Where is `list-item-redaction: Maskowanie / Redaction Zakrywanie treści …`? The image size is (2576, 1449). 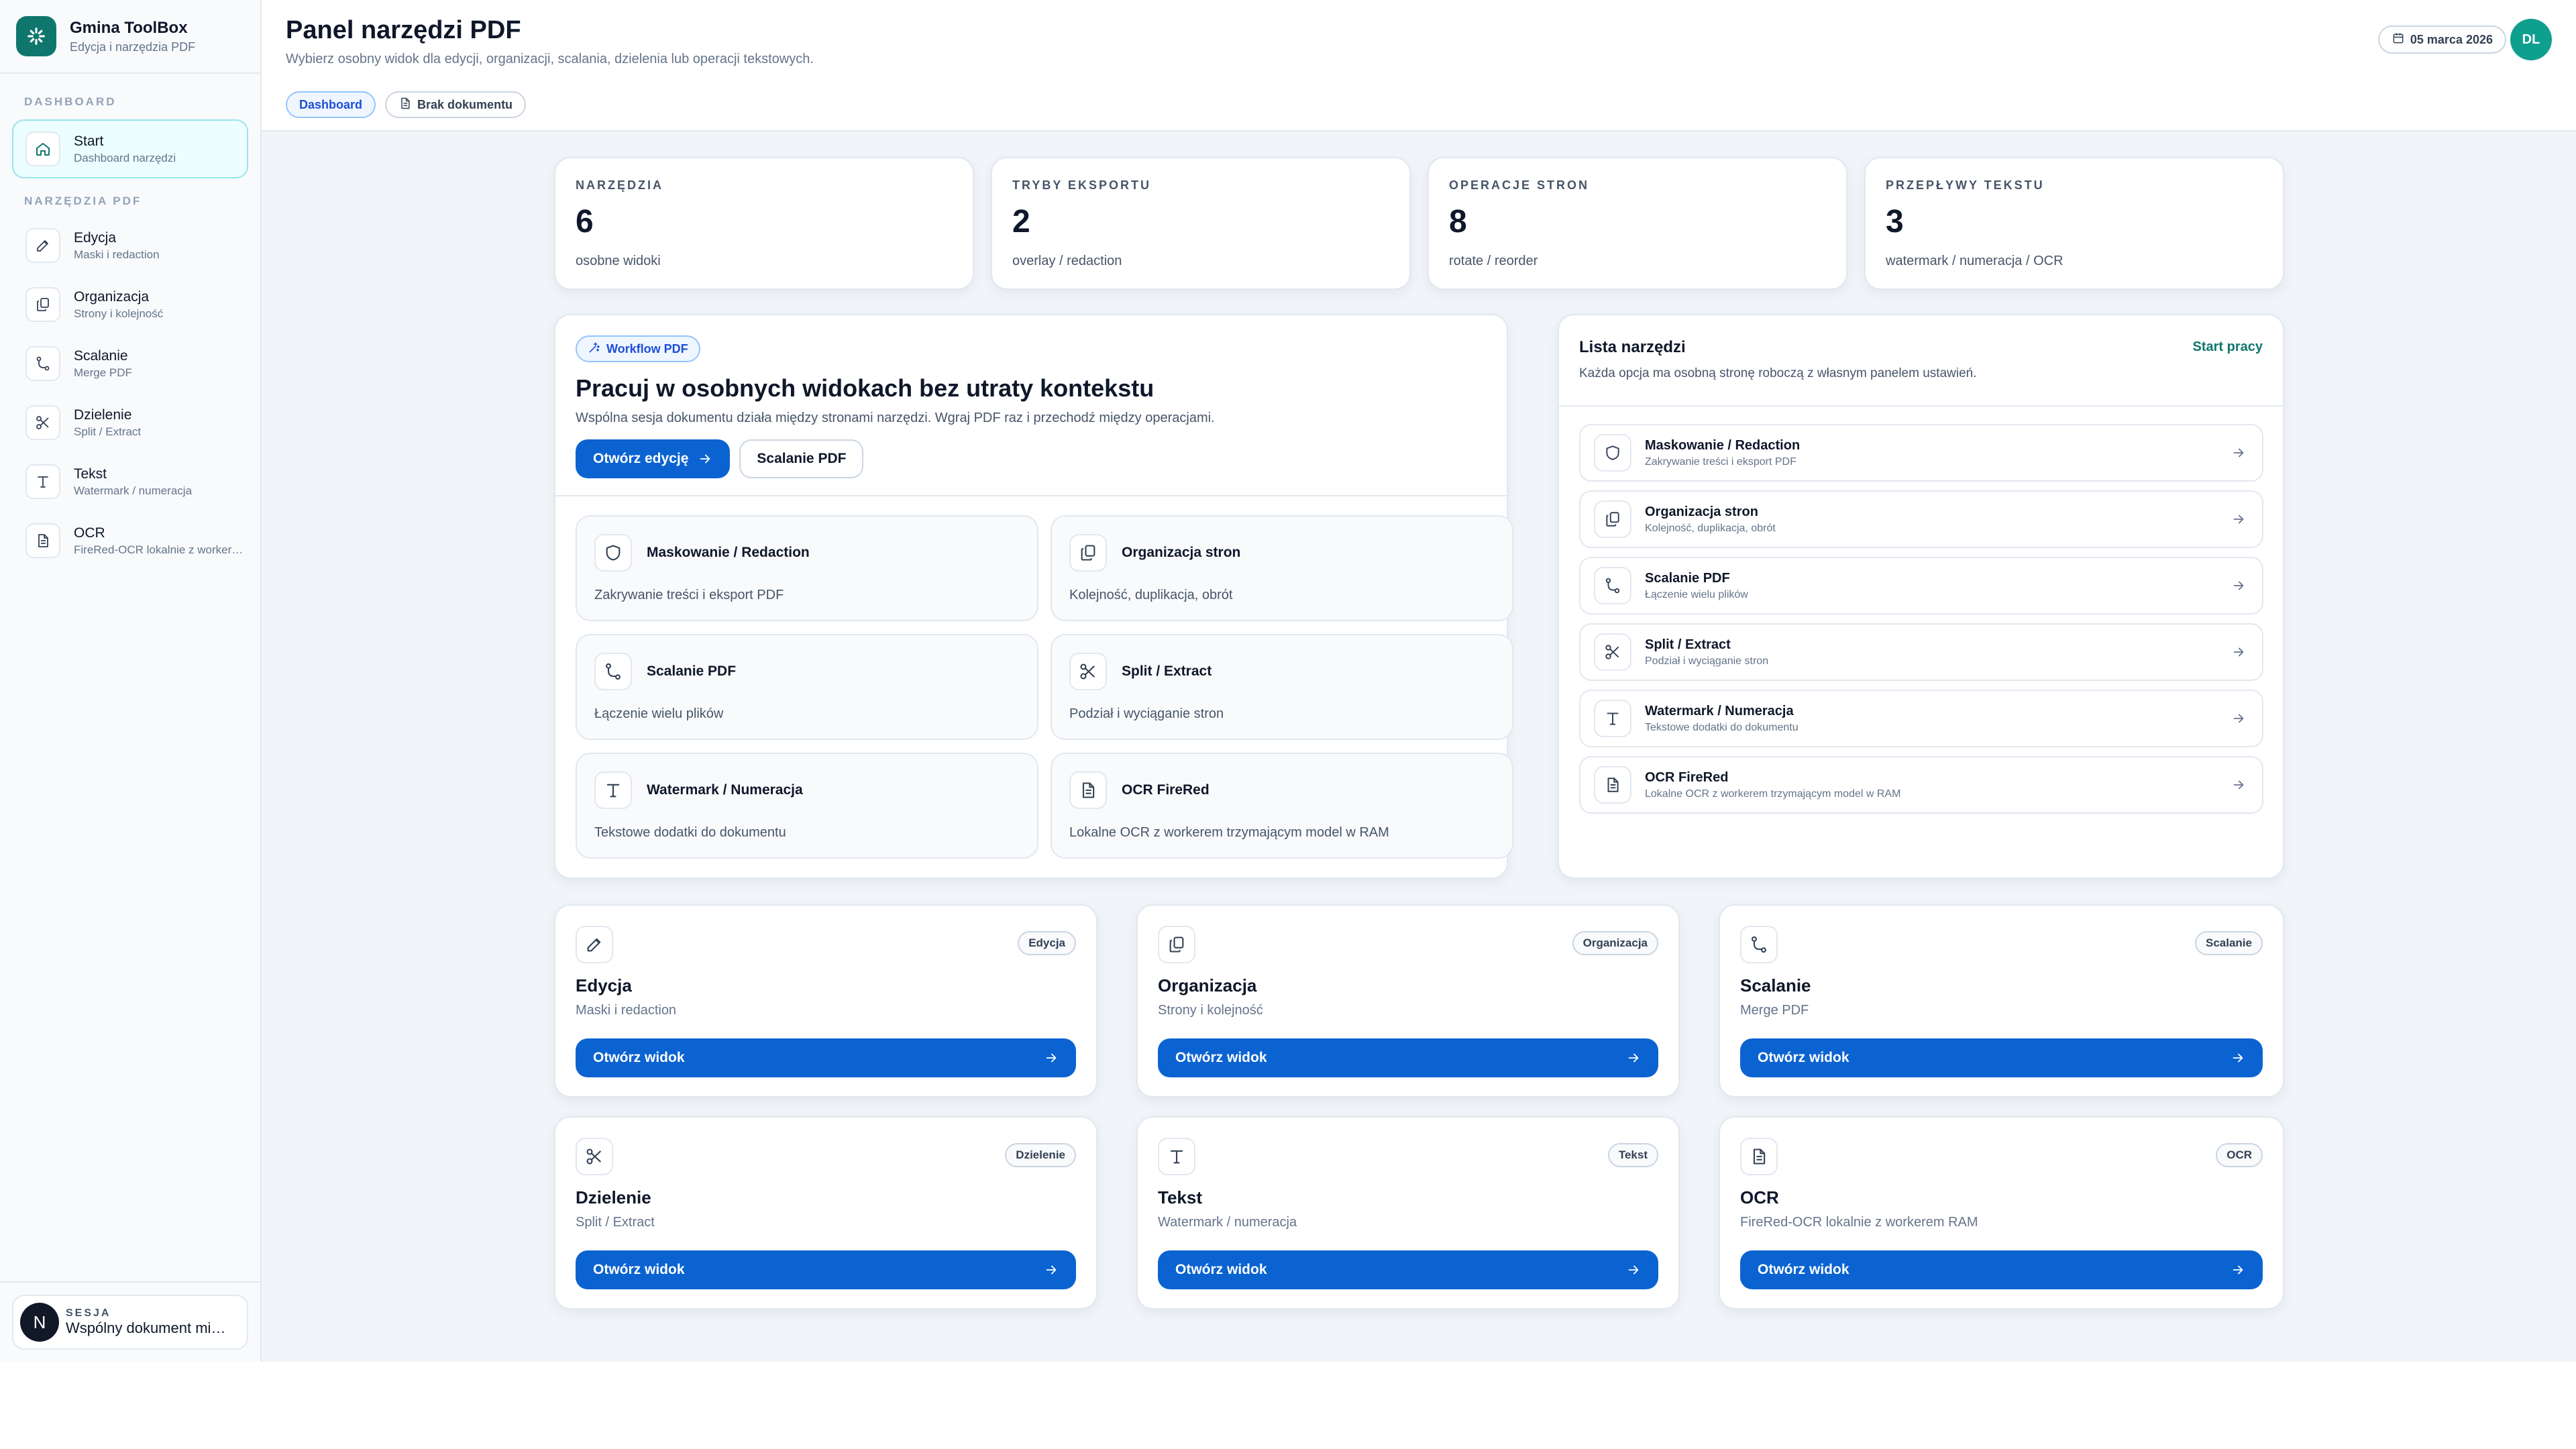
list-item-redaction: Maskowanie / Redaction Zakrywanie treści … is located at coordinates (1921, 453).